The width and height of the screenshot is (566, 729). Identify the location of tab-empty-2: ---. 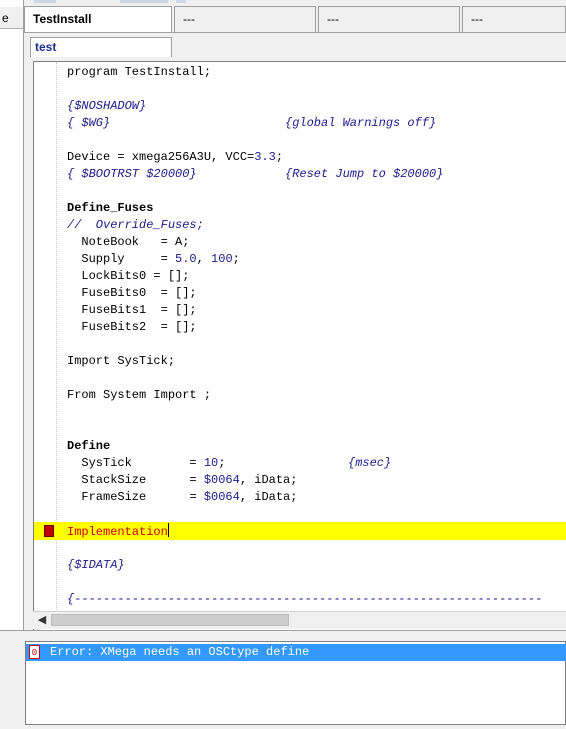
(389, 19).